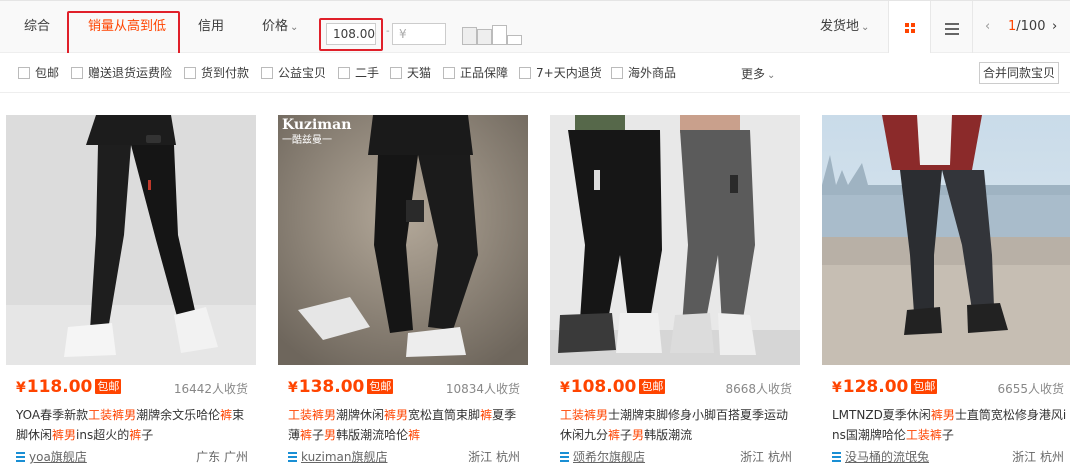 The image size is (1070, 475). What do you see at coordinates (668, 435) in the screenshot?
I see `title-text: 韩版潮流` at bounding box center [668, 435].